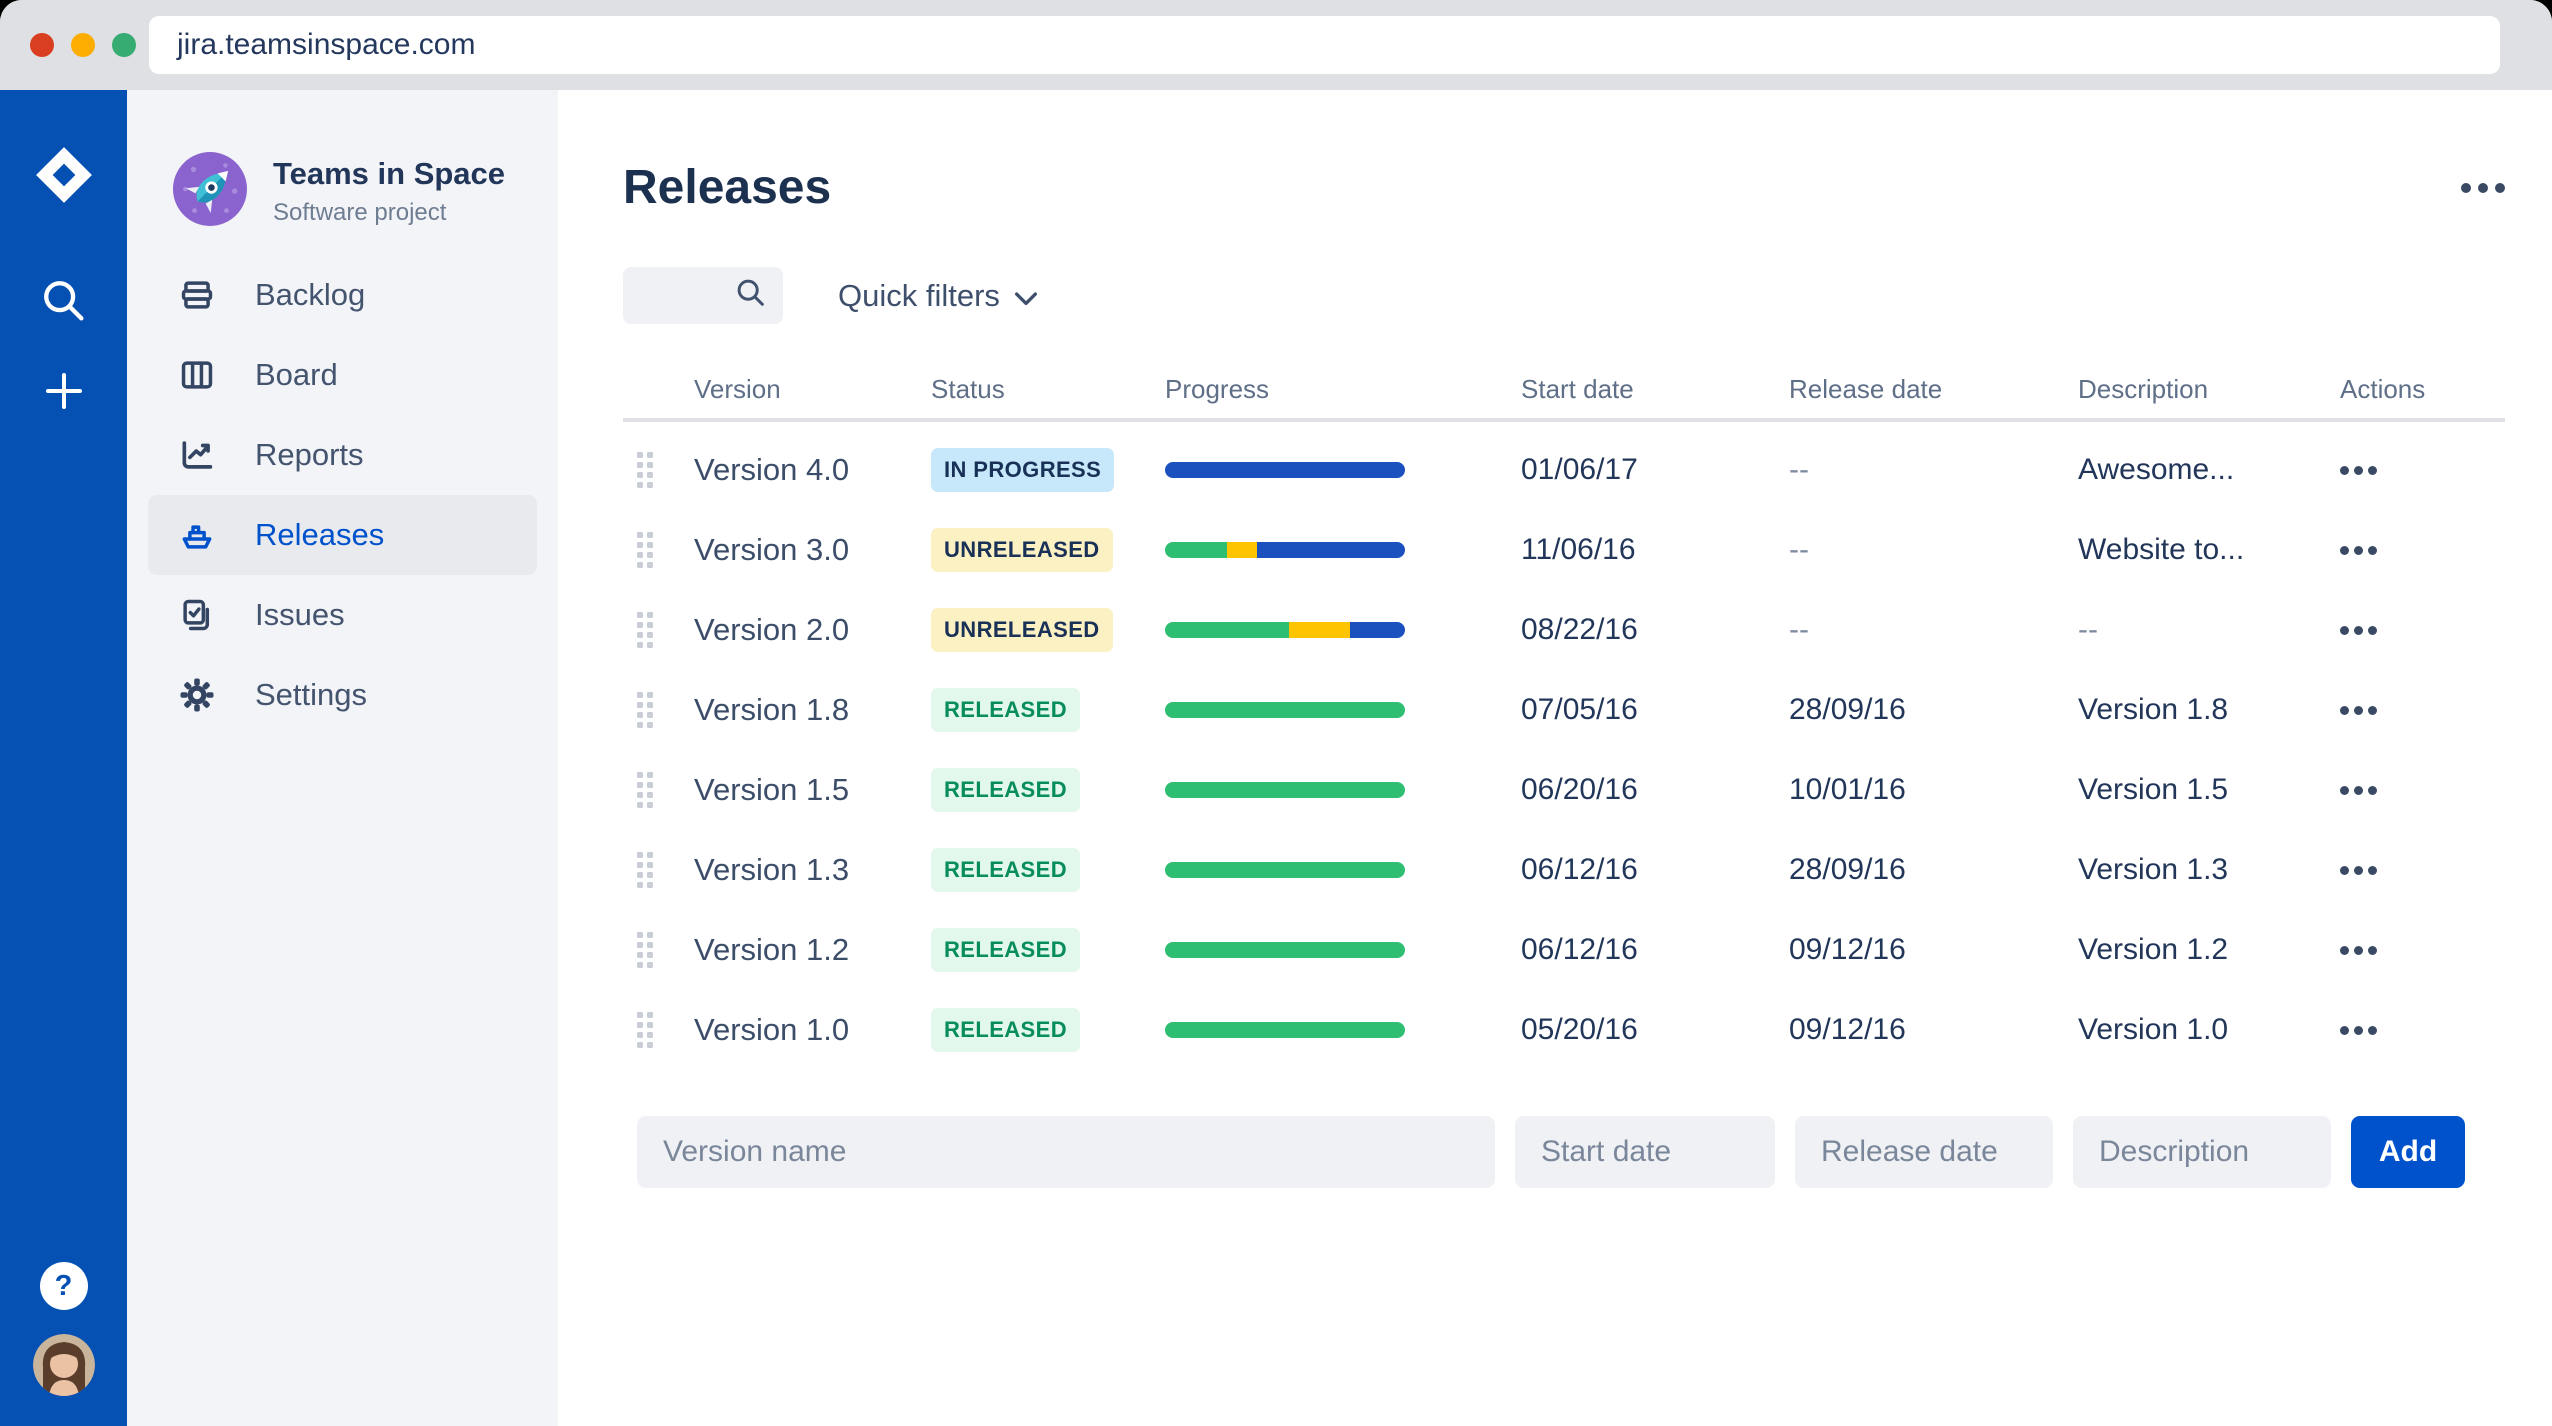 The height and width of the screenshot is (1426, 2552). What do you see at coordinates (64, 301) in the screenshot?
I see `global-search-icon` at bounding box center [64, 301].